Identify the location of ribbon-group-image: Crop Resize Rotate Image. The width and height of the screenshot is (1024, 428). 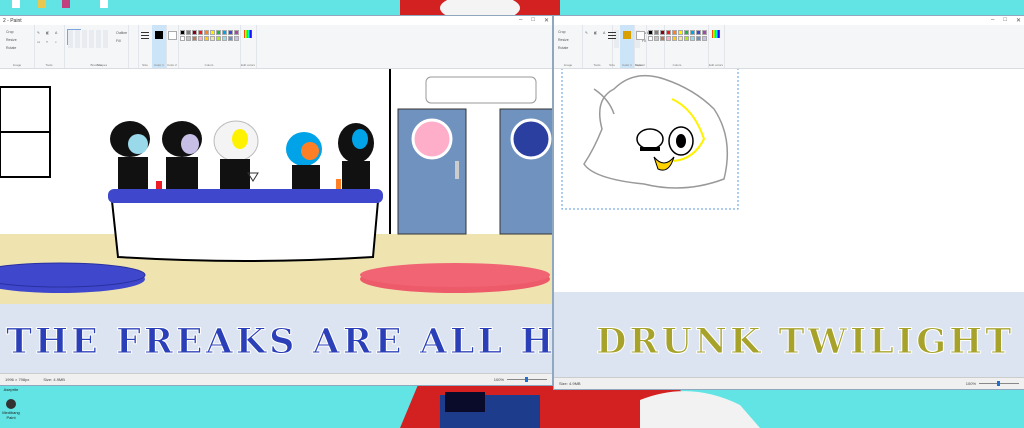
(568, 46).